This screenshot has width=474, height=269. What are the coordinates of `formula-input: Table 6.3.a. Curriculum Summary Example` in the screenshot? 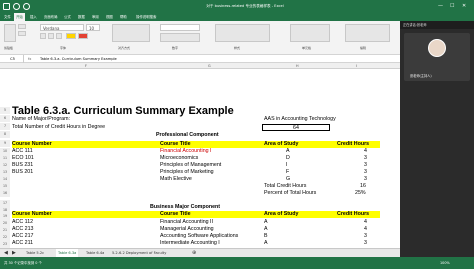 It's located at (78, 59).